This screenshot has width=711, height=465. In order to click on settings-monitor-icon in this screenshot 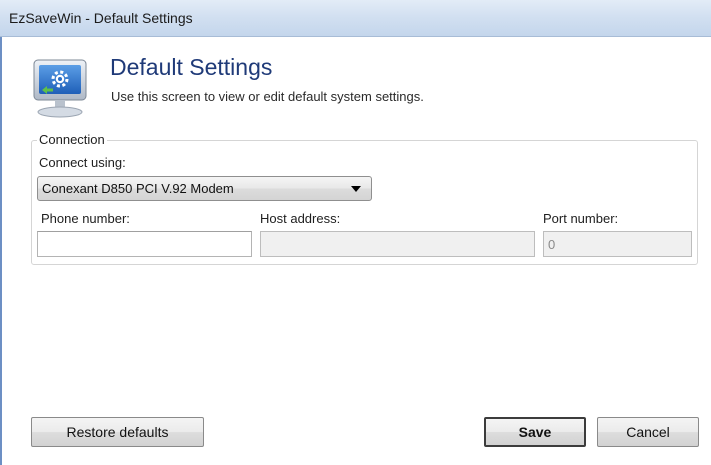, I will do `click(60, 88)`.